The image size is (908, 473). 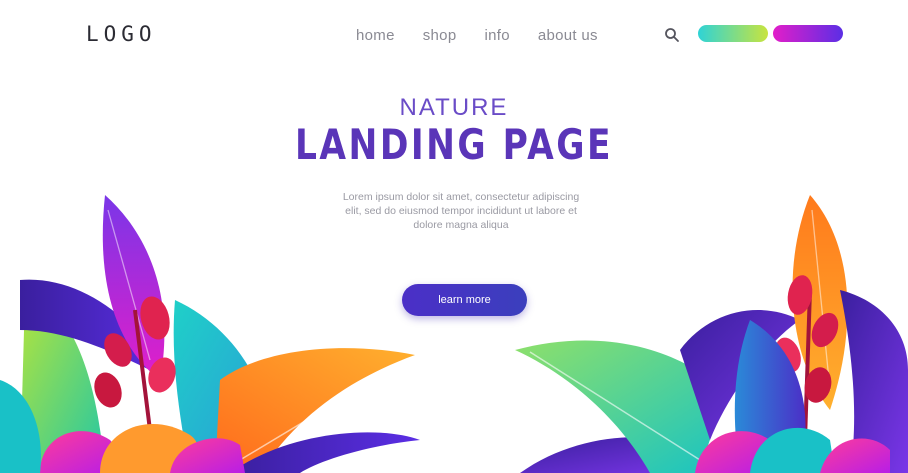 I want to click on nav-shop: shop, so click(x=440, y=35).